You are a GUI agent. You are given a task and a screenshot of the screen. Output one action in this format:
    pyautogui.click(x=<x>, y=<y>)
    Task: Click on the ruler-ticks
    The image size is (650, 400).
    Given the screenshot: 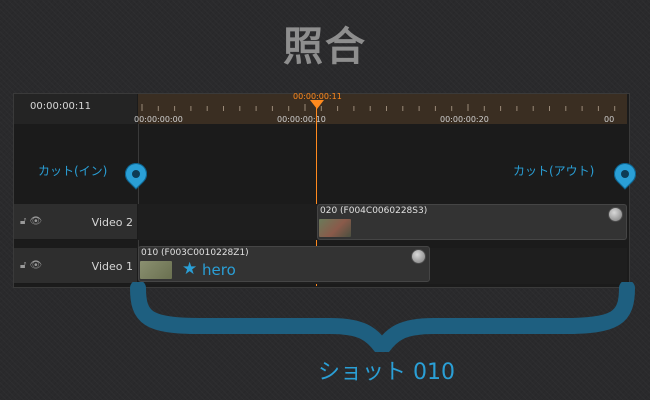 What is the action you would take?
    pyautogui.click(x=378, y=107)
    